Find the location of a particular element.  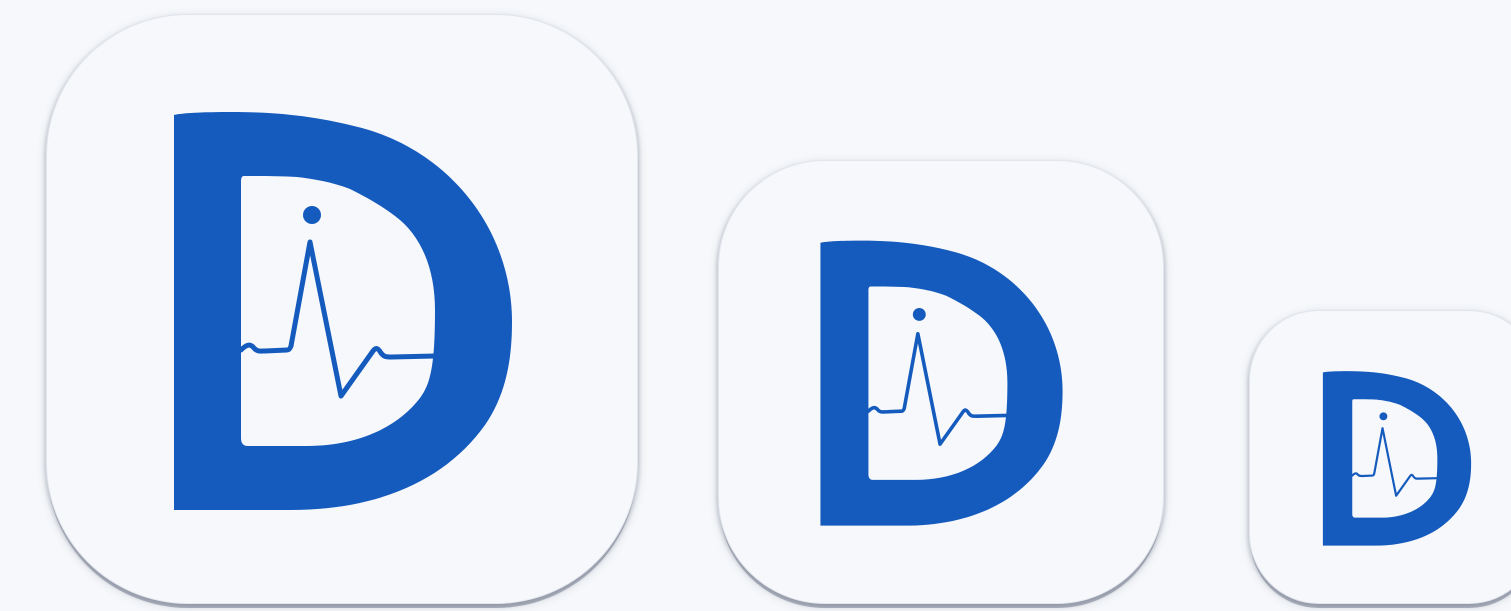

app-icon-small is located at coordinates (1380, 457).